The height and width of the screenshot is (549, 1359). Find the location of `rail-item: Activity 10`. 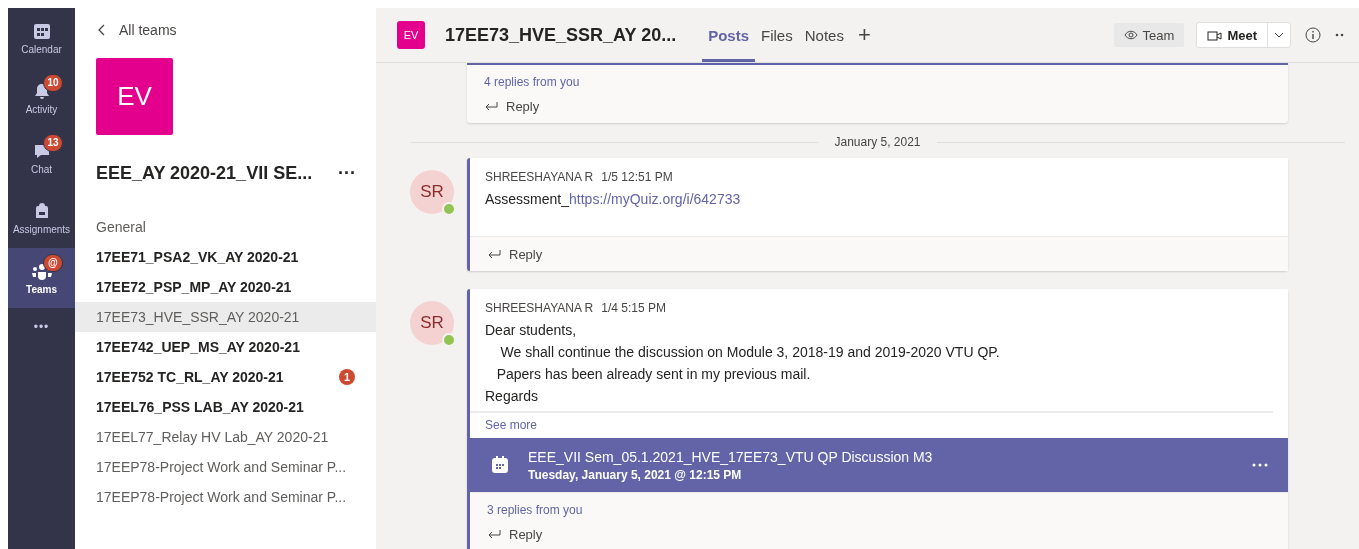

rail-item: Activity 10 is located at coordinates (41, 98).